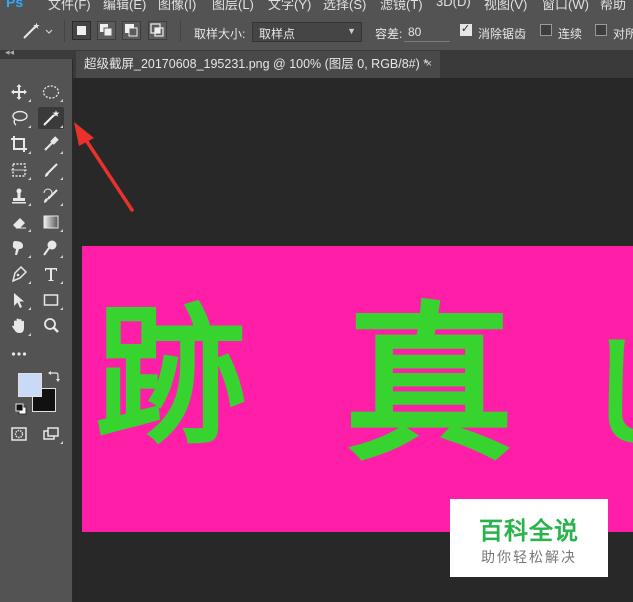 This screenshot has width=633, height=602. I want to click on move-icon, so click(19, 92).